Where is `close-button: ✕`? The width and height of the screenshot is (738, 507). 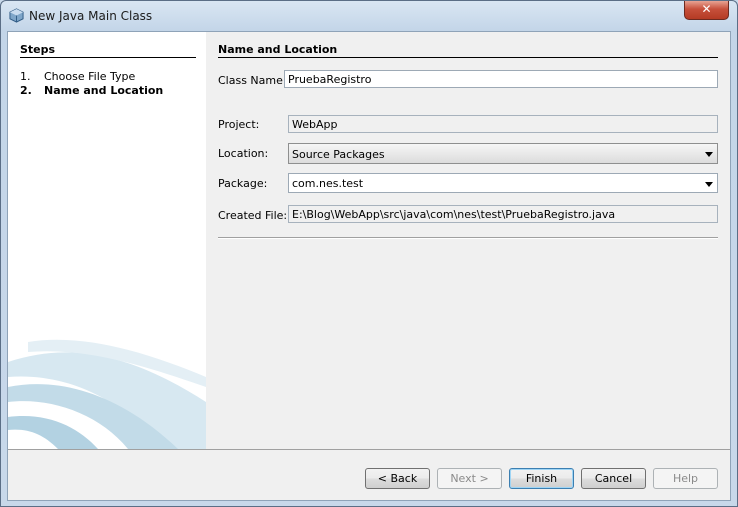 close-button: ✕ is located at coordinates (706, 10).